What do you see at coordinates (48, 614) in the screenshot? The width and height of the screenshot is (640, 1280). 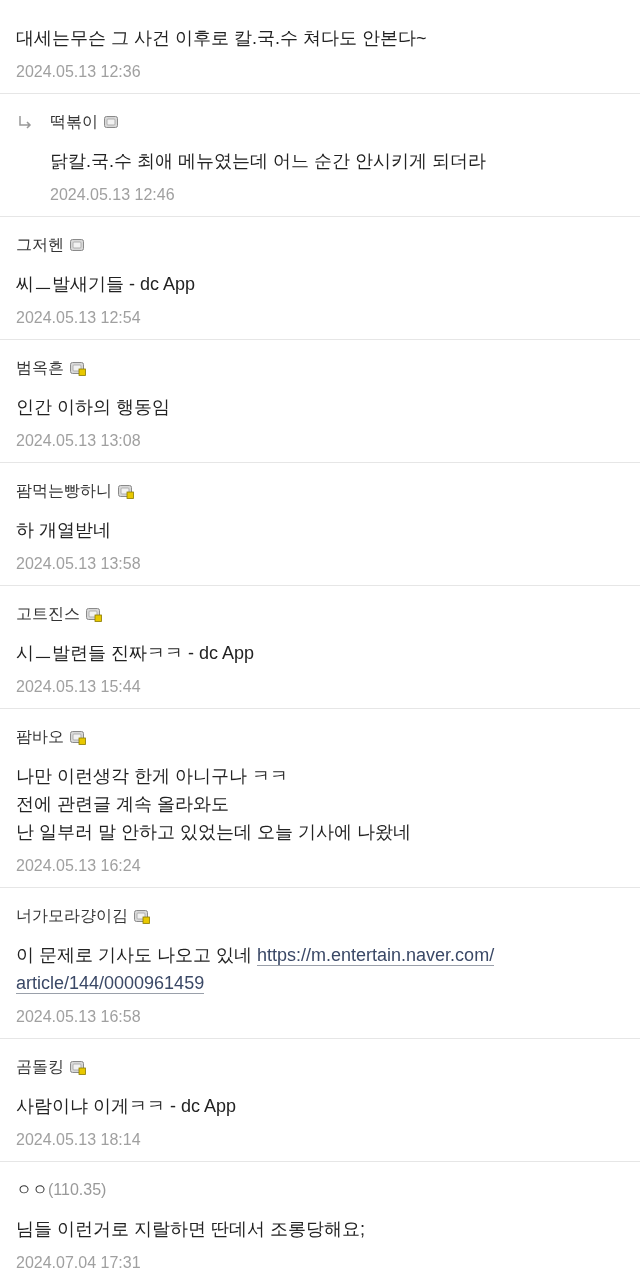 I see `author-name: 고트진스` at bounding box center [48, 614].